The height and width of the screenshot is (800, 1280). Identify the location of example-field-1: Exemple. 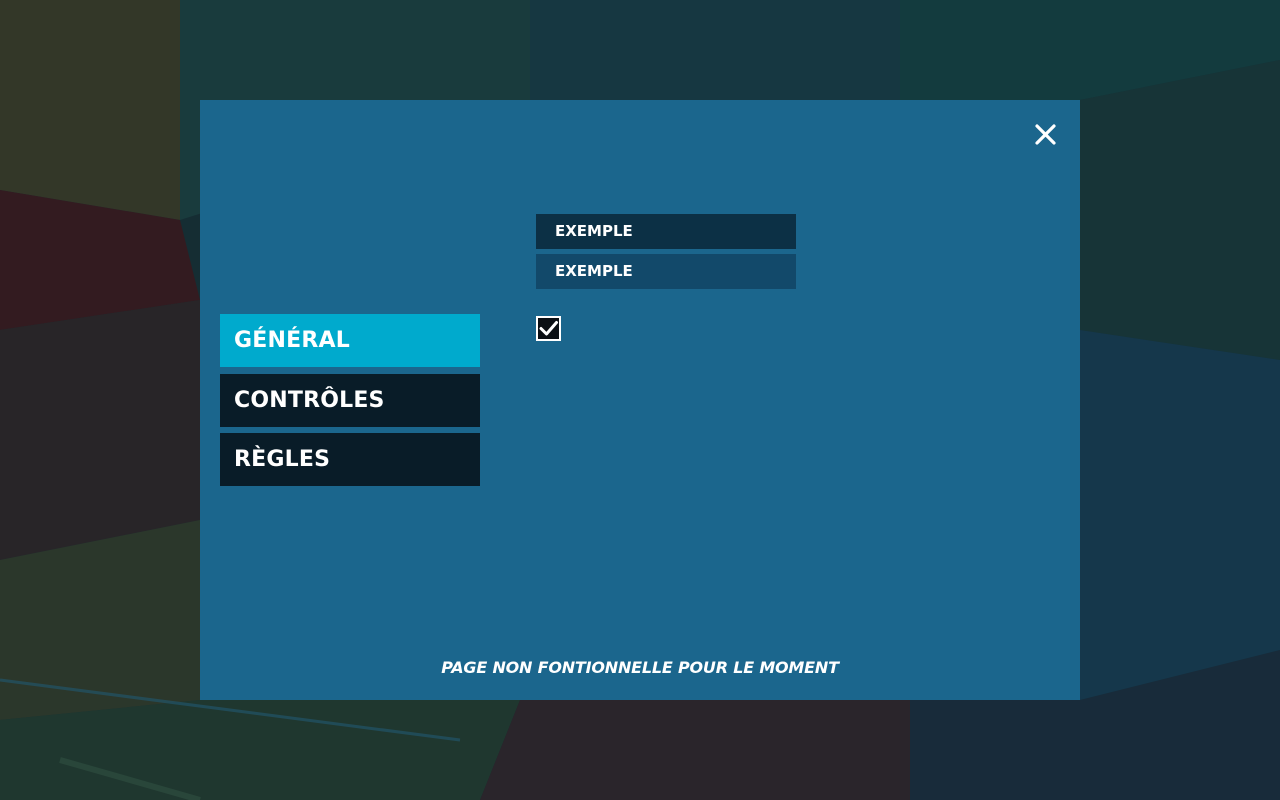
(666, 231).